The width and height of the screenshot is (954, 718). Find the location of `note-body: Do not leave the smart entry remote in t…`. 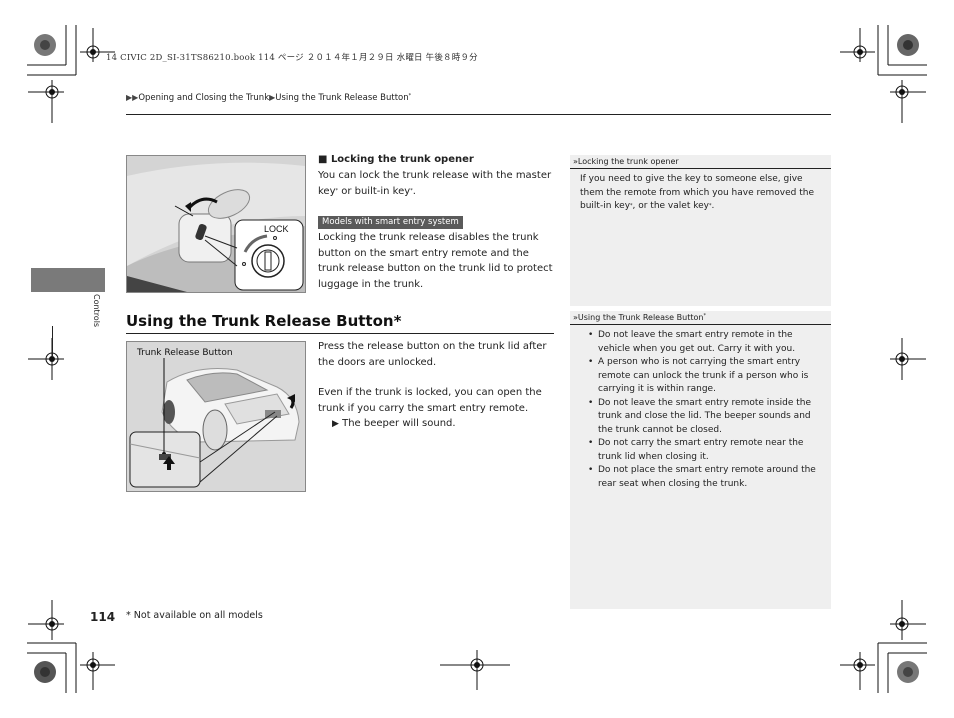

note-body: Do not leave the smart entry remote in t… is located at coordinates (700, 410).